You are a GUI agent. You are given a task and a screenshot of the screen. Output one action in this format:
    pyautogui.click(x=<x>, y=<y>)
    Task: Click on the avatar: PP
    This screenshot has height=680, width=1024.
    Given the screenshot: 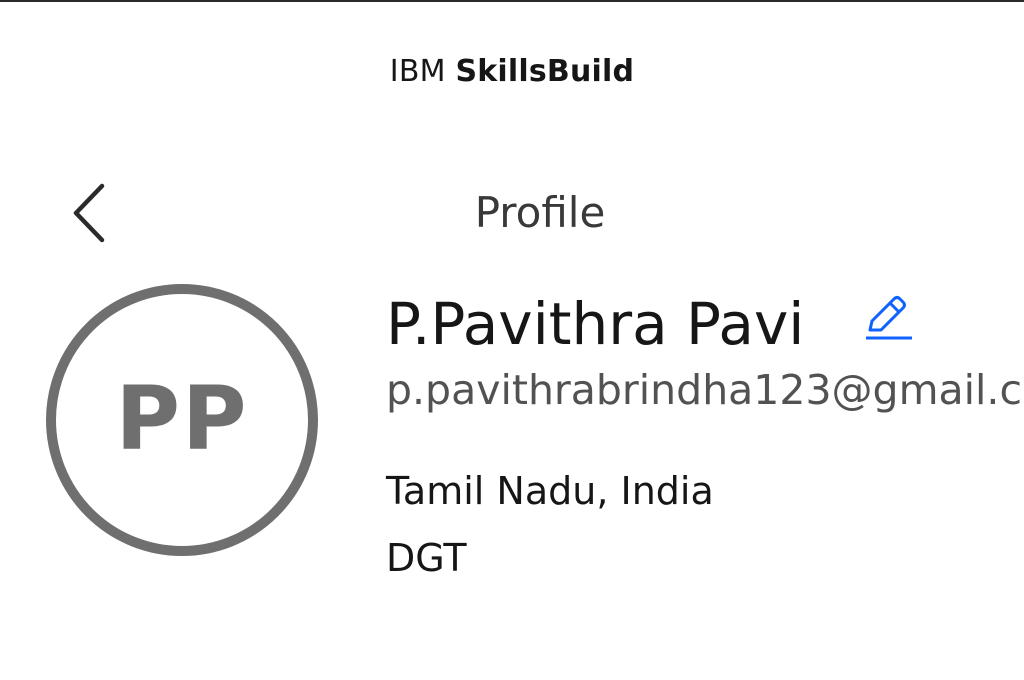 What is the action you would take?
    pyautogui.click(x=182, y=420)
    